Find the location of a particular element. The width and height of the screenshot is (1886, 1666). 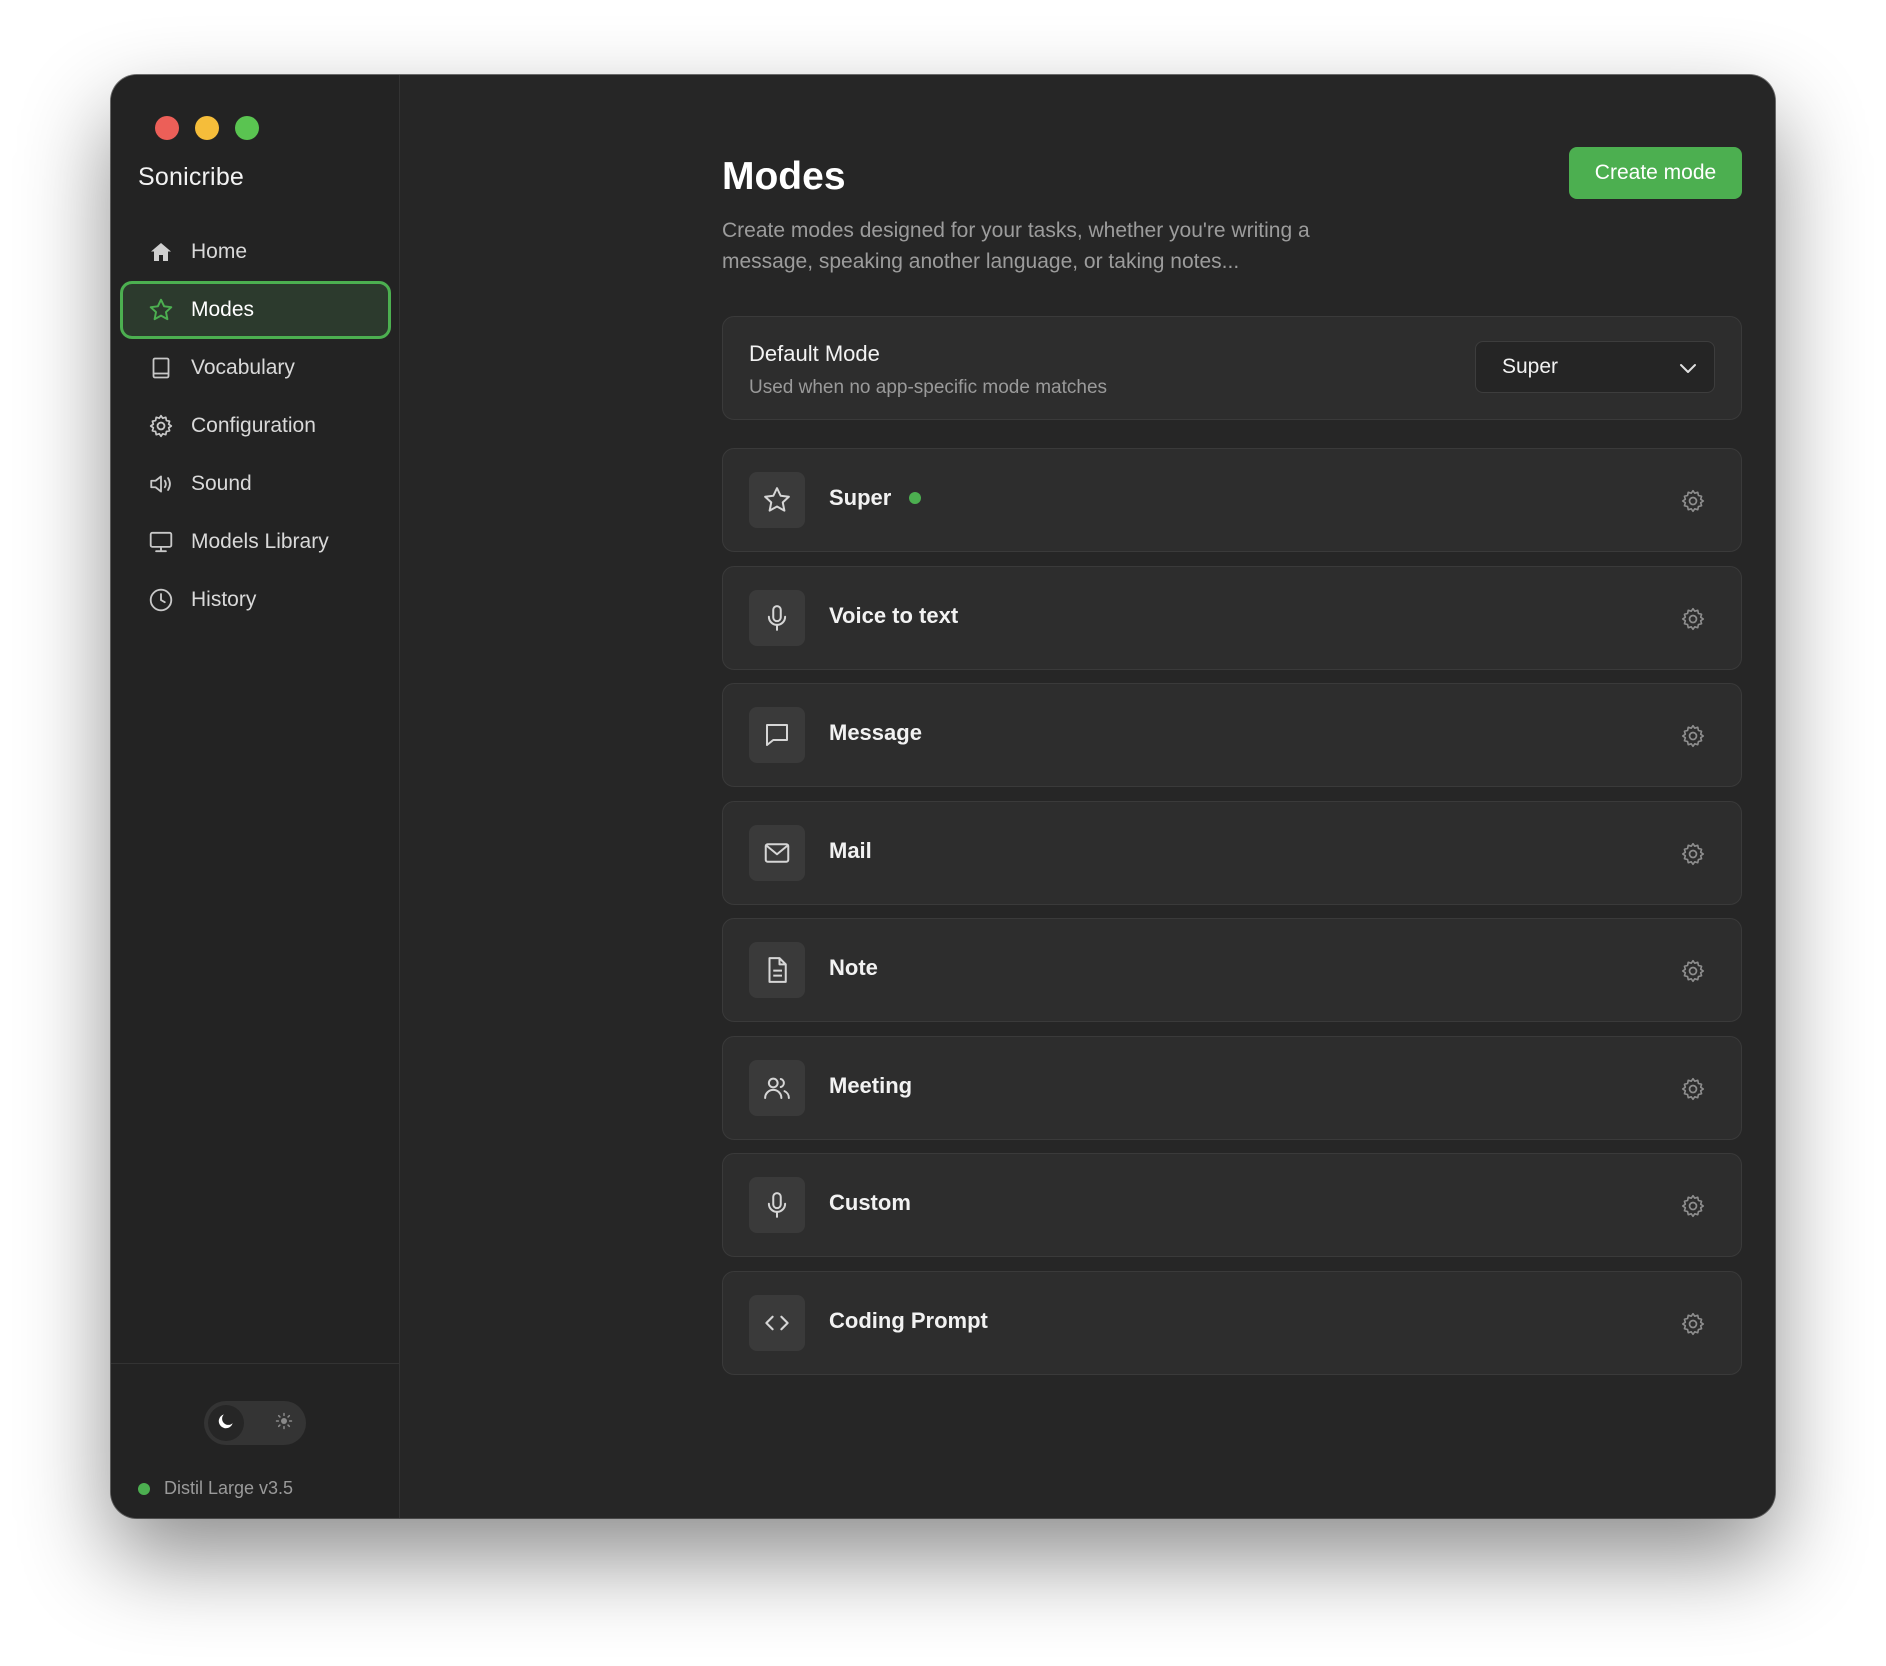

mode-name: Super is located at coordinates (875, 498).